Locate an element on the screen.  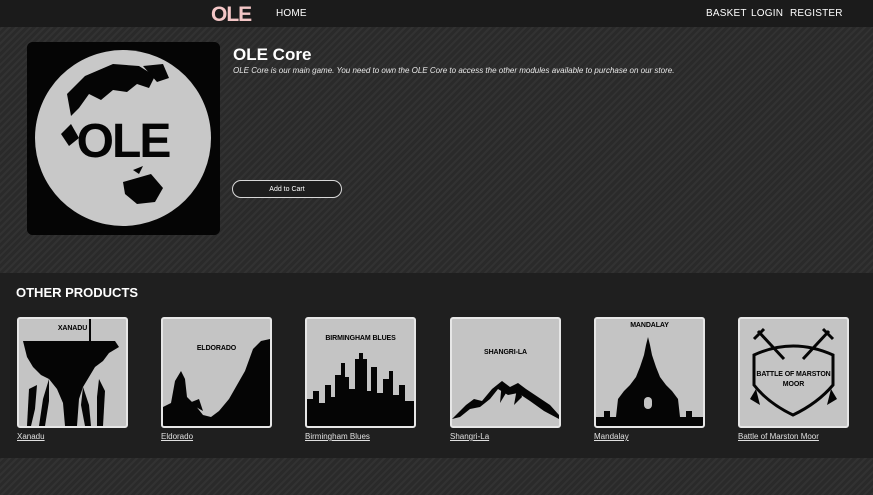
product-link-xanadu: Xanadu is located at coordinates (72, 436).